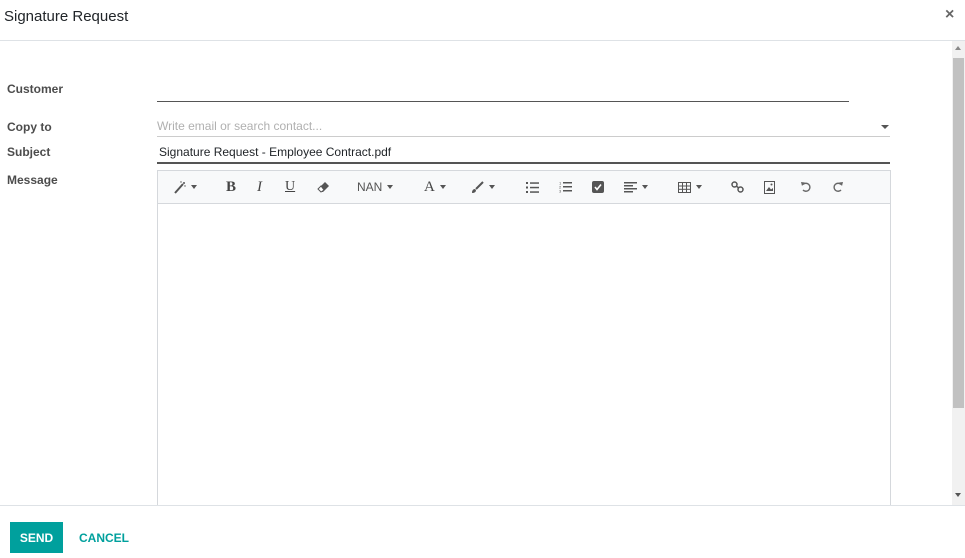 This screenshot has width=965, height=558. I want to click on ordered-list-icon: 123, so click(565, 187).